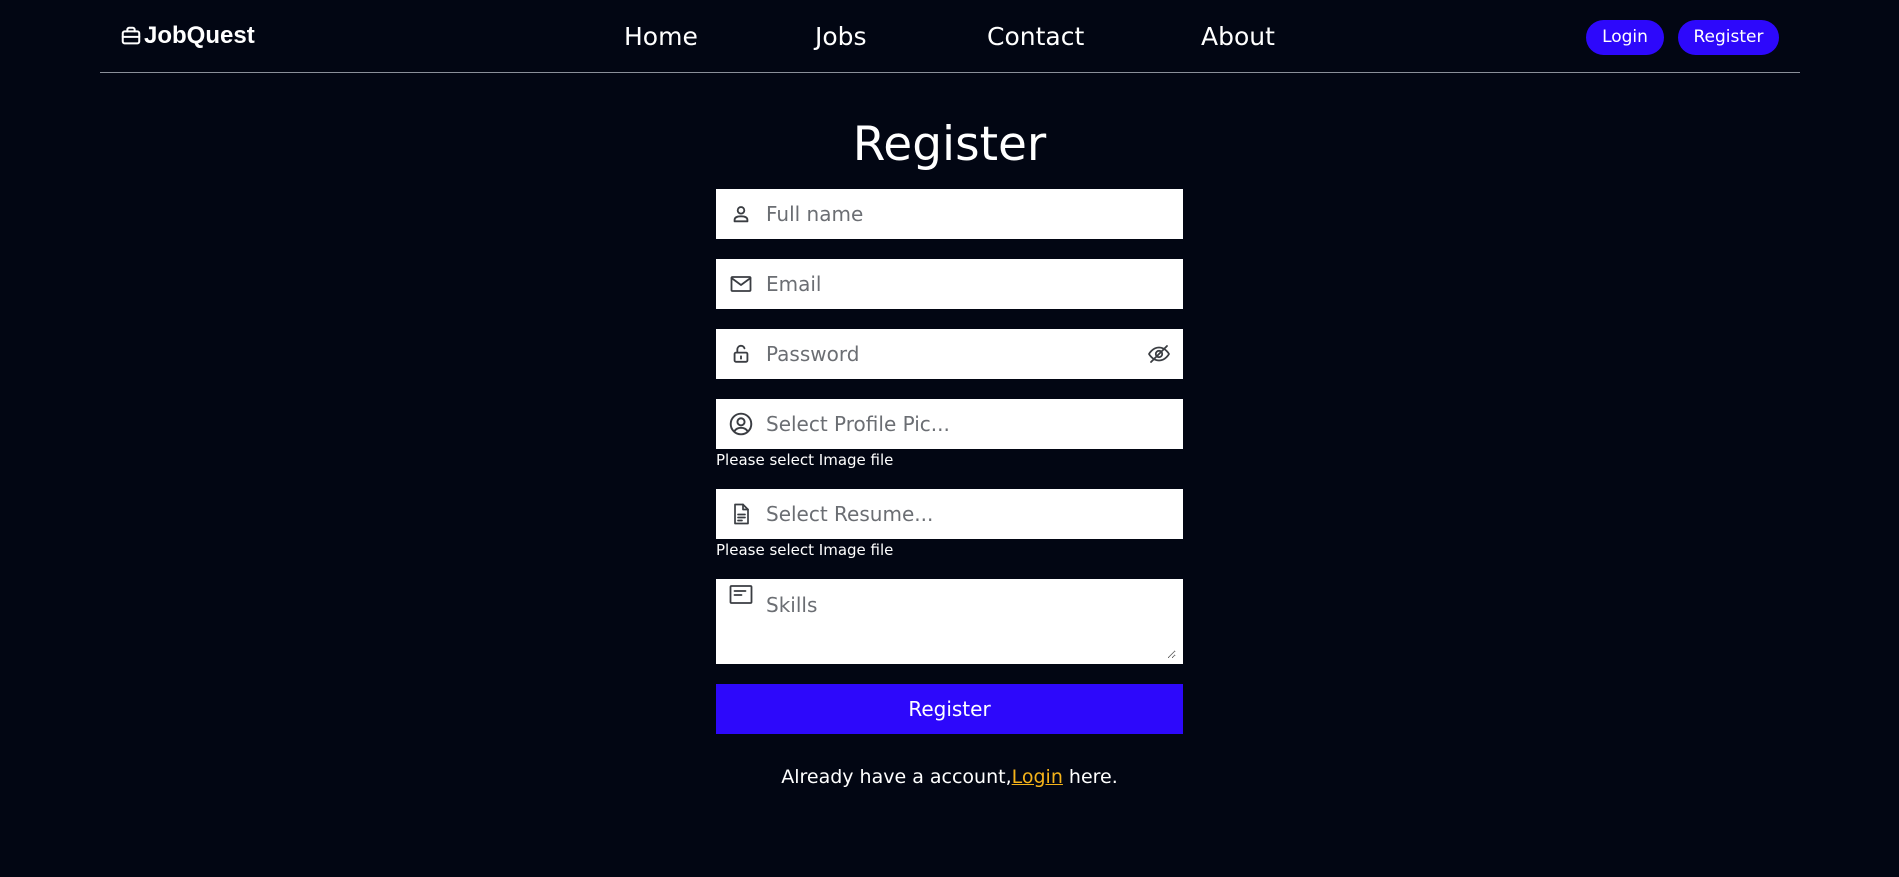  I want to click on resume-field, so click(949, 514).